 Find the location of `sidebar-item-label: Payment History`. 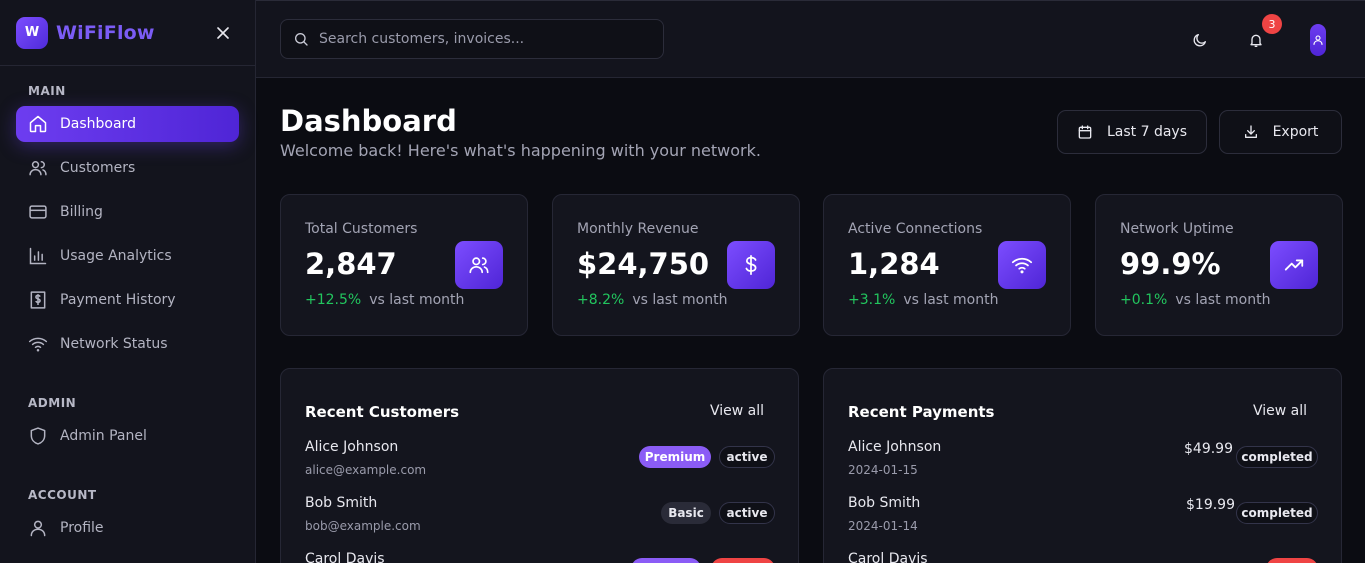

sidebar-item-label: Payment History is located at coordinates (118, 300).